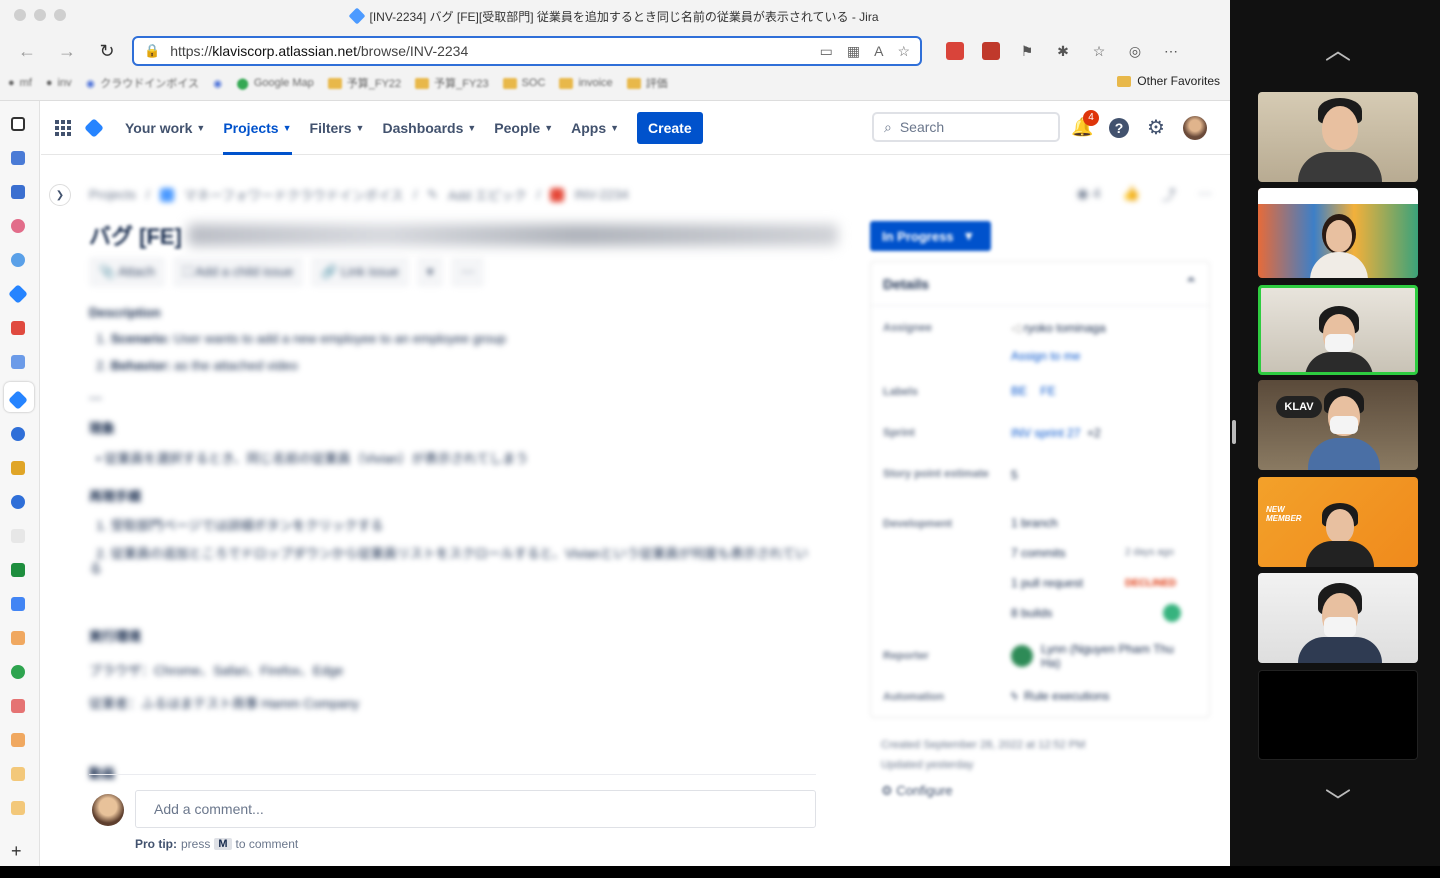 Image resolution: width=1440 pixels, height=878 pixels. What do you see at coordinates (257, 128) in the screenshot?
I see `nav-projects: Projects ▼` at bounding box center [257, 128].